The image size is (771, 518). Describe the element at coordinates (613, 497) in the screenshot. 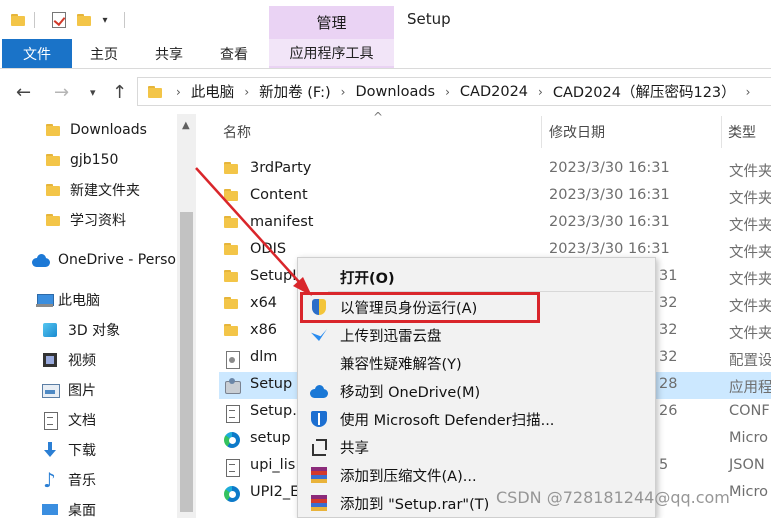

I see `watermark: CSDN @728181244@qq.com` at that location.